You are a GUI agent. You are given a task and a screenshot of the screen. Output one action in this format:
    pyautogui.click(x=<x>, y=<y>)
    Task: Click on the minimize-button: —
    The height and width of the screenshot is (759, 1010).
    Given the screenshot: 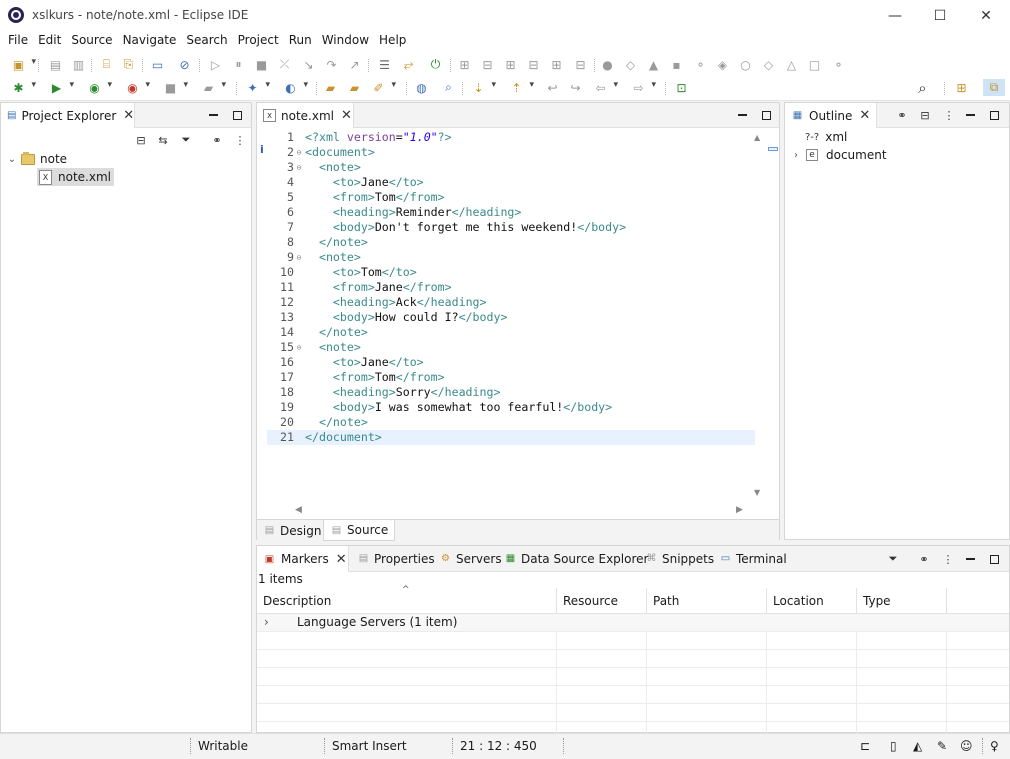 What is the action you would take?
    pyautogui.click(x=895, y=15)
    